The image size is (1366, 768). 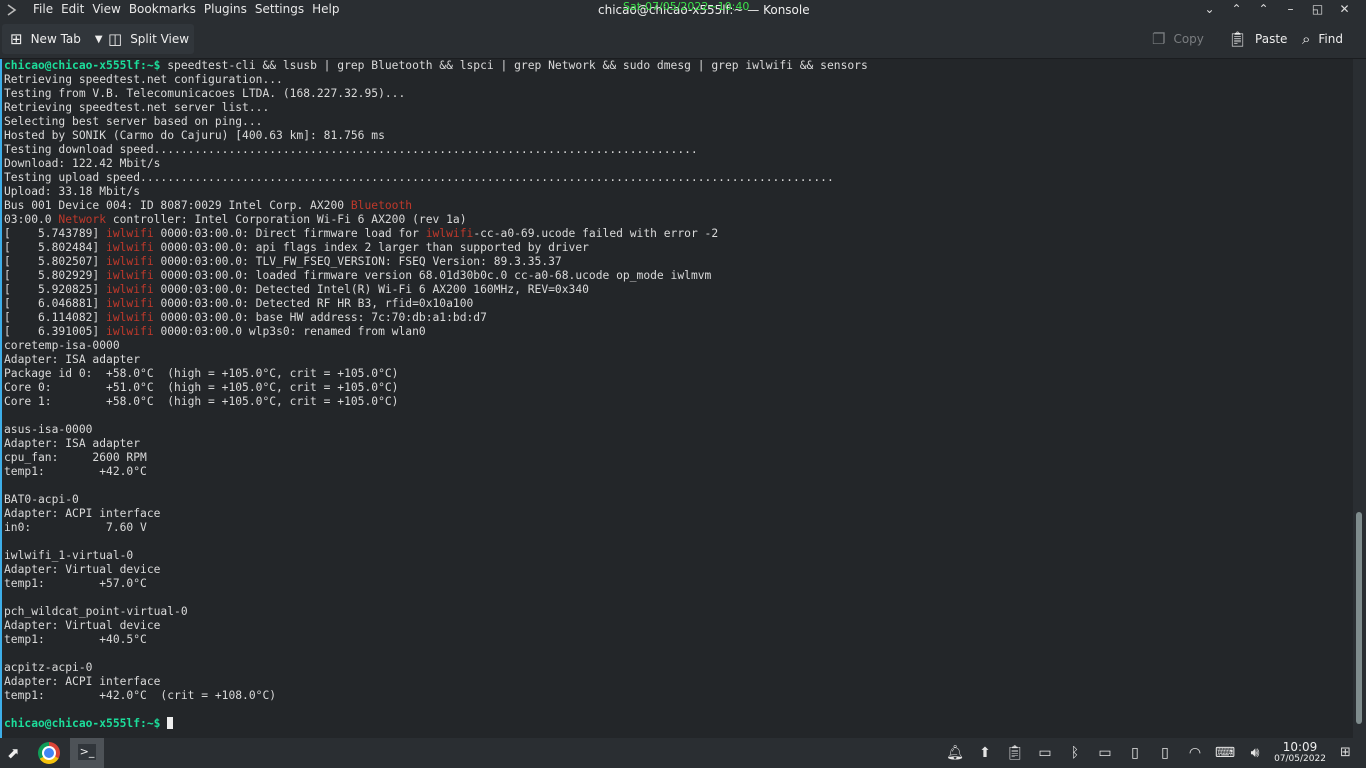 I want to click on menu-file: File, so click(x=47, y=9).